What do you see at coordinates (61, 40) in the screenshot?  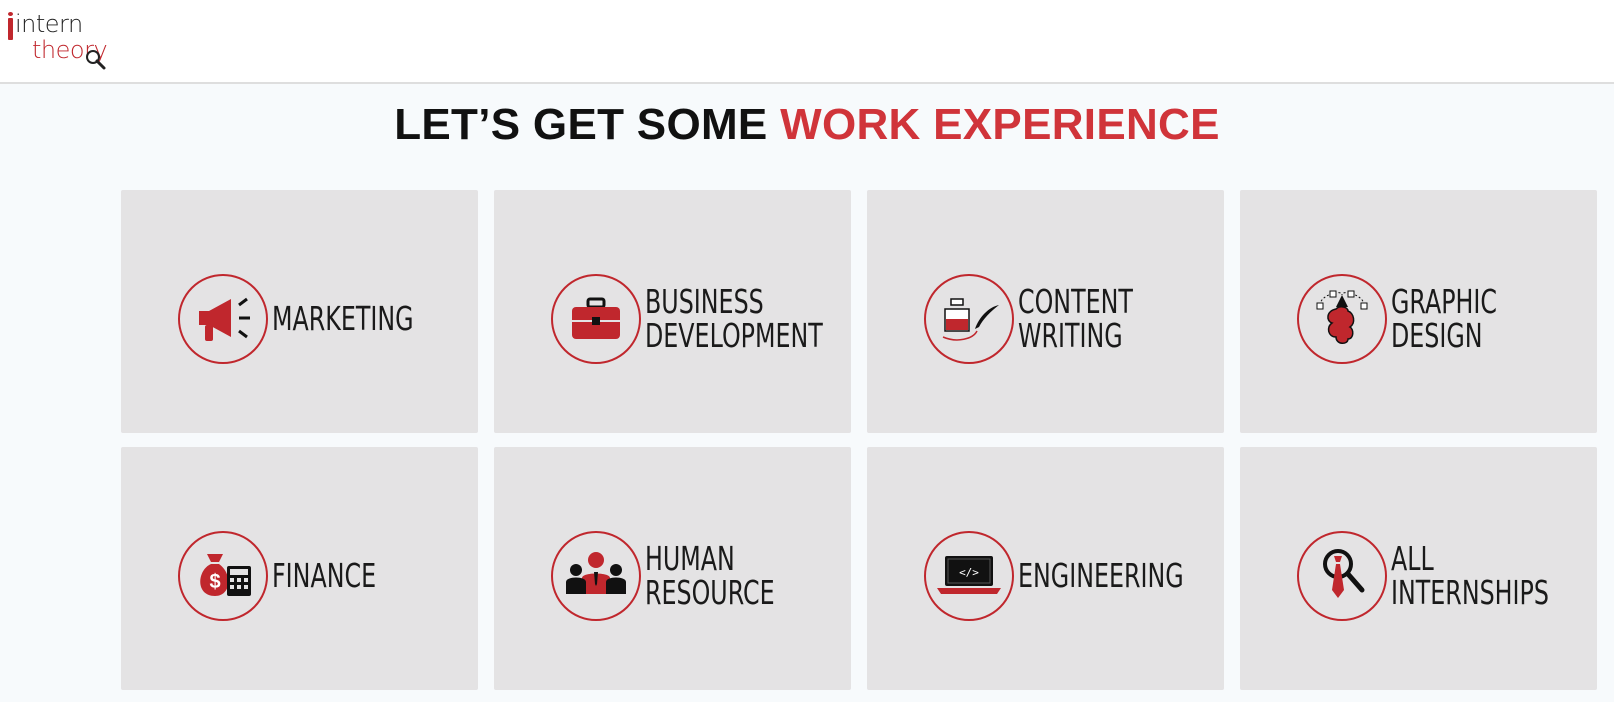 I see `internshala-logo: intern theory` at bounding box center [61, 40].